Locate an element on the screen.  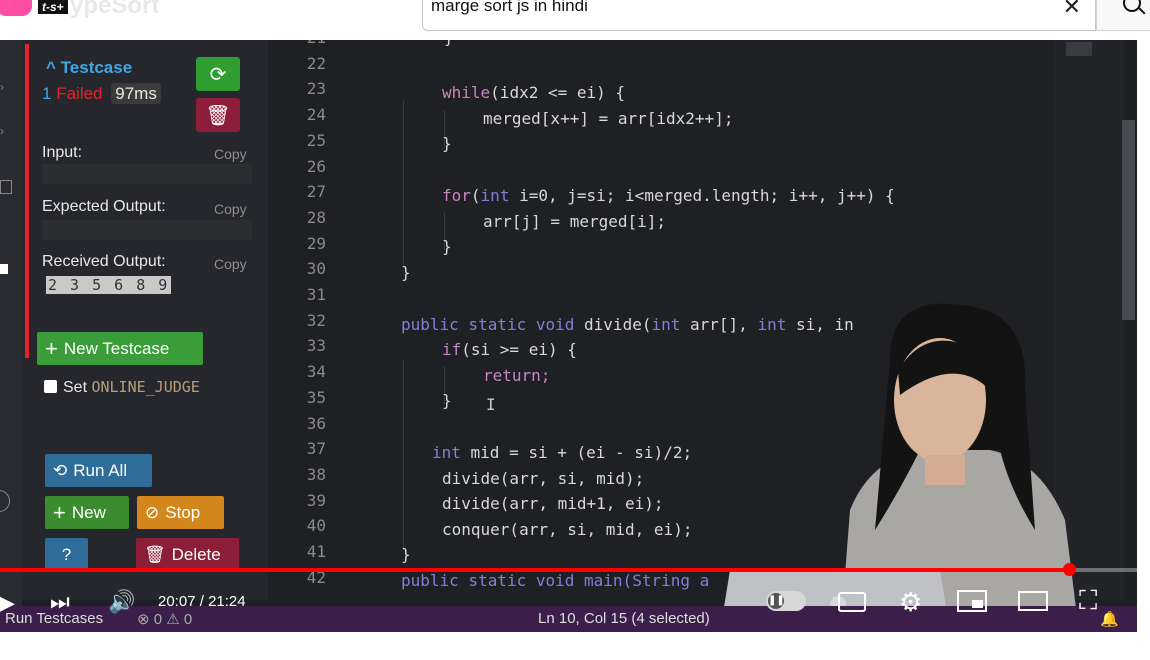
code-line: merged[x++] = arr[idx2++]; is located at coordinates (608, 118).